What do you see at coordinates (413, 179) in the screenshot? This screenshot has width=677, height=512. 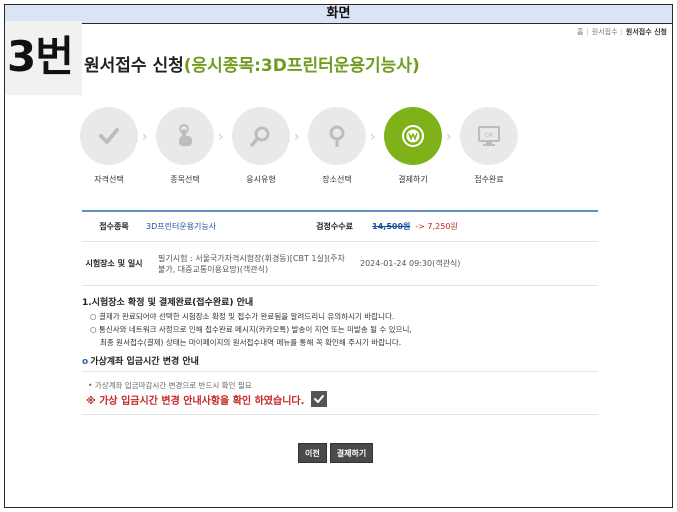 I see `step-label: 결제하기` at bounding box center [413, 179].